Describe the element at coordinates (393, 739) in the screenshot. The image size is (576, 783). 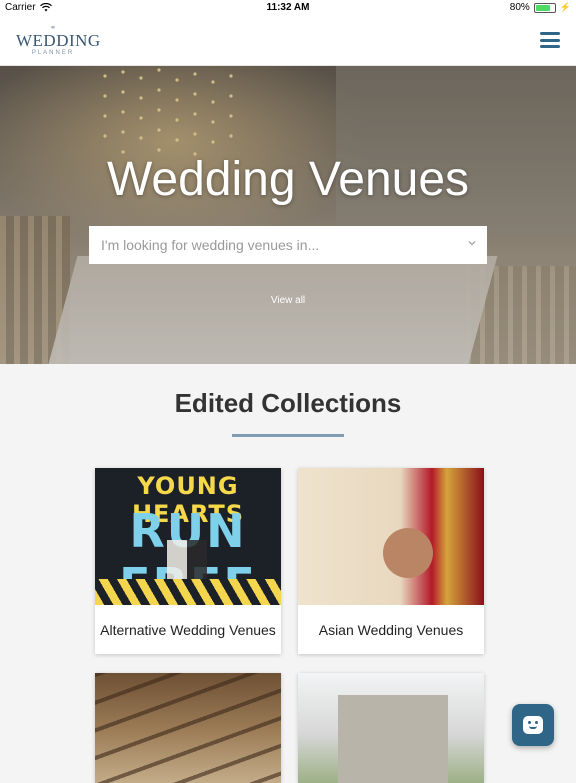
I see `castle-figure` at that location.